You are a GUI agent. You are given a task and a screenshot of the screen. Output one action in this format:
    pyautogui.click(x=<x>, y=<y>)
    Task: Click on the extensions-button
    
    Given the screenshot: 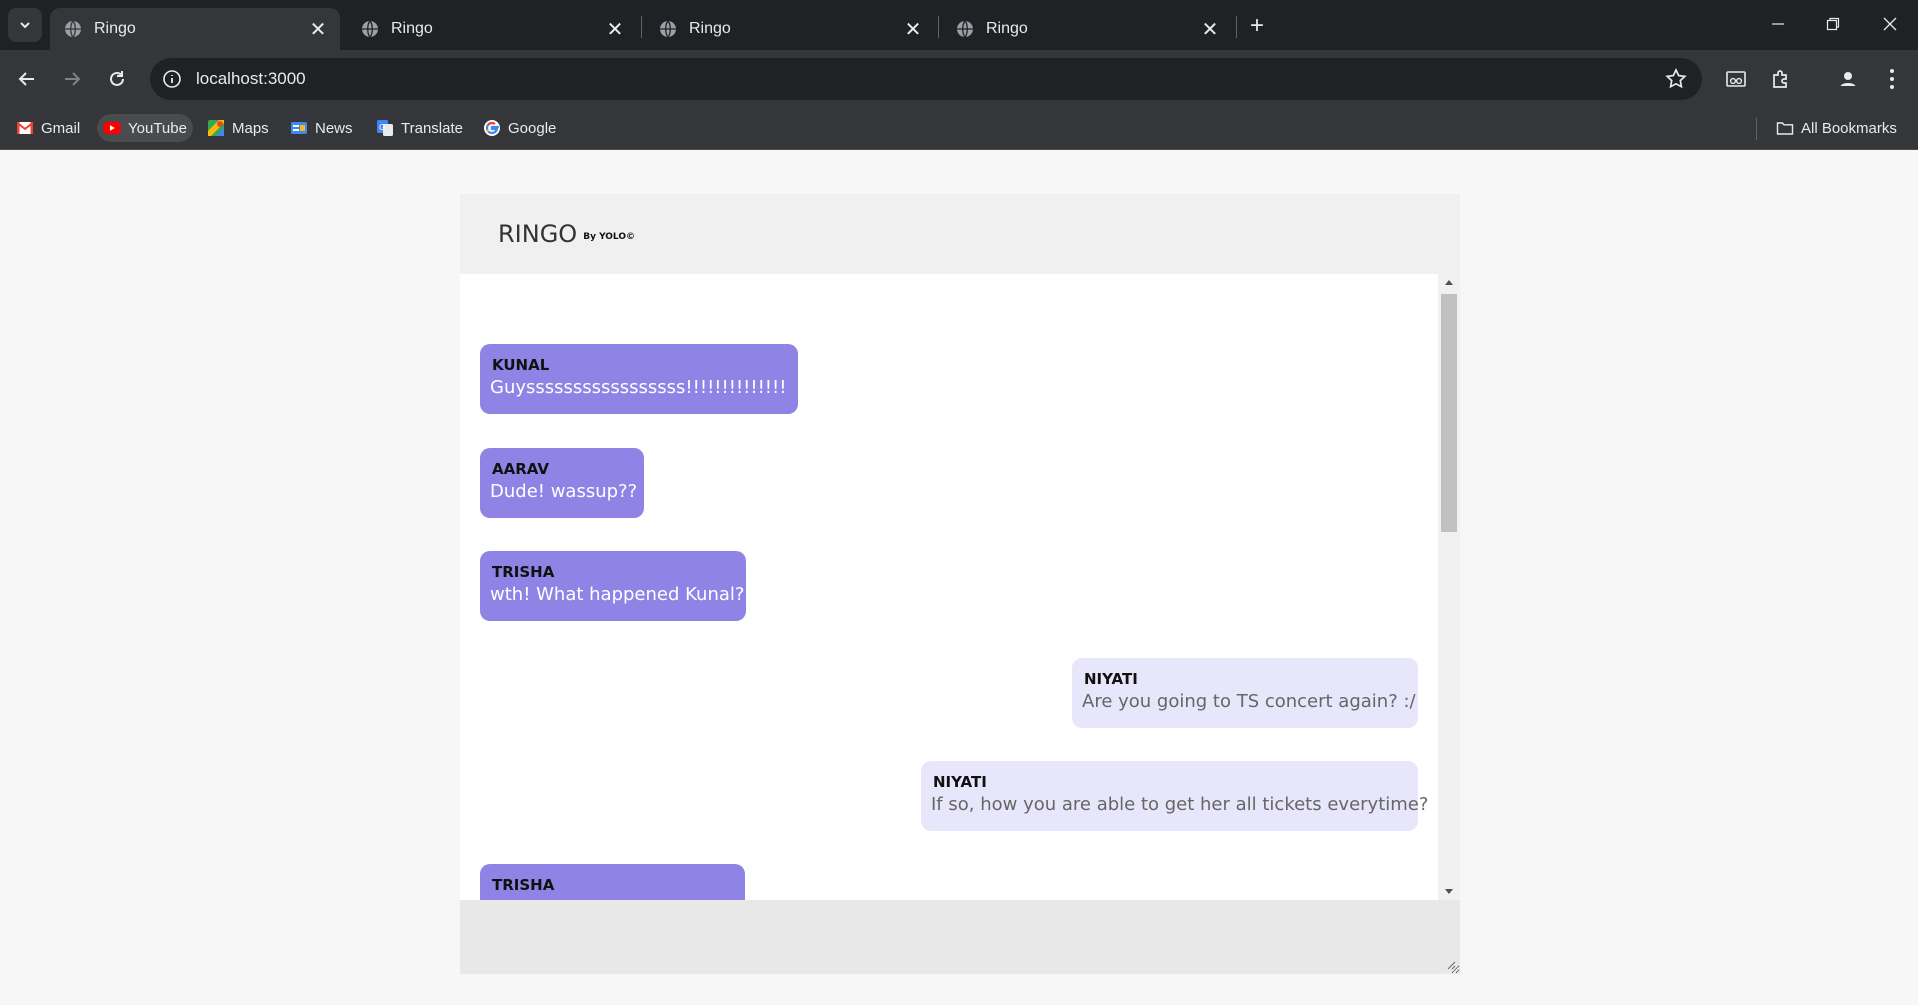 What is the action you would take?
    pyautogui.click(x=1781, y=79)
    